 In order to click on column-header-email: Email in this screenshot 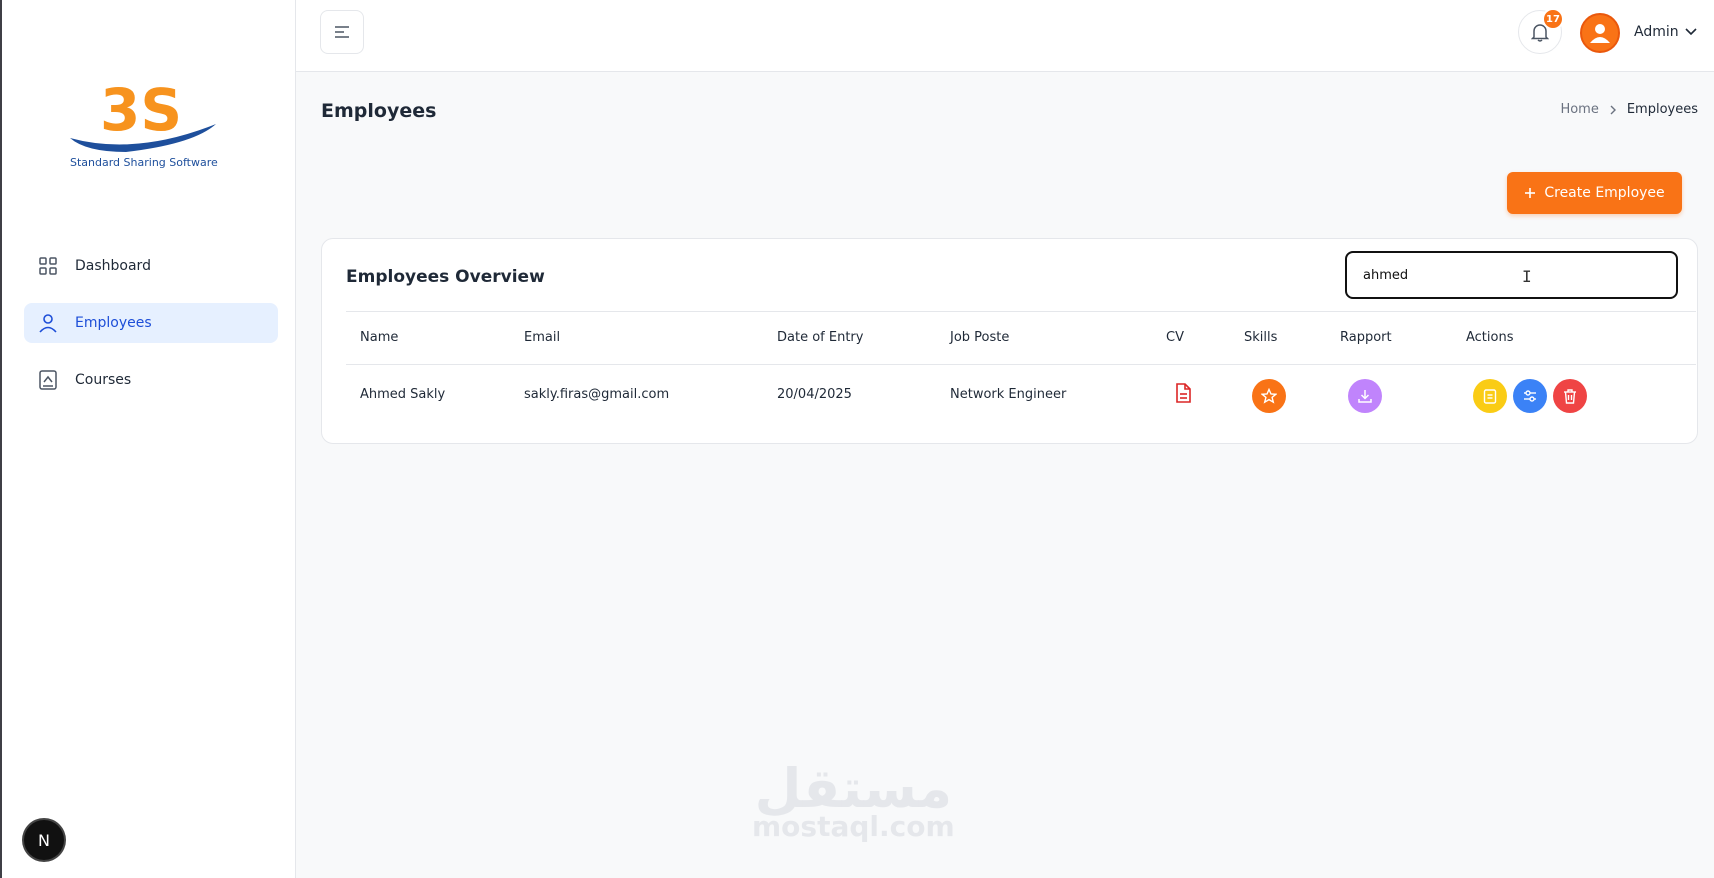, I will do `click(542, 337)`.